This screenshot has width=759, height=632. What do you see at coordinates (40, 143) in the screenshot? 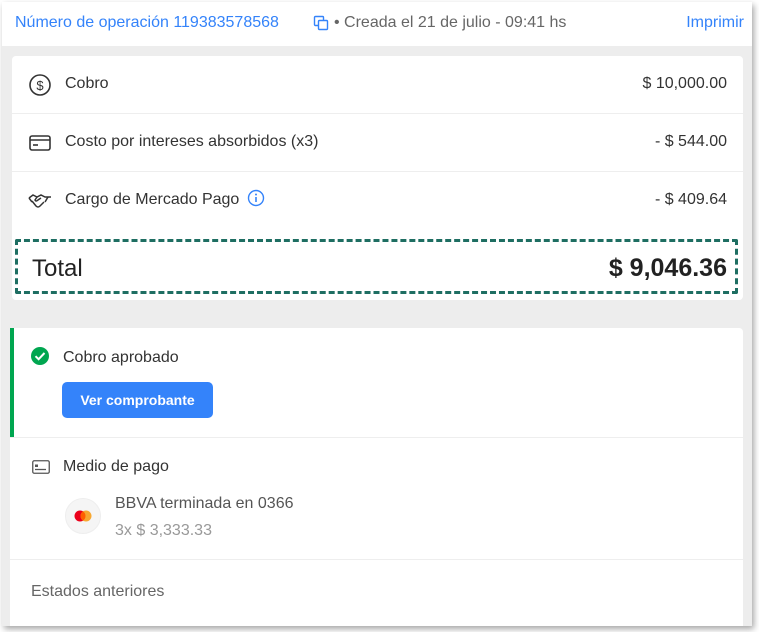
I see `credit-card-icon` at bounding box center [40, 143].